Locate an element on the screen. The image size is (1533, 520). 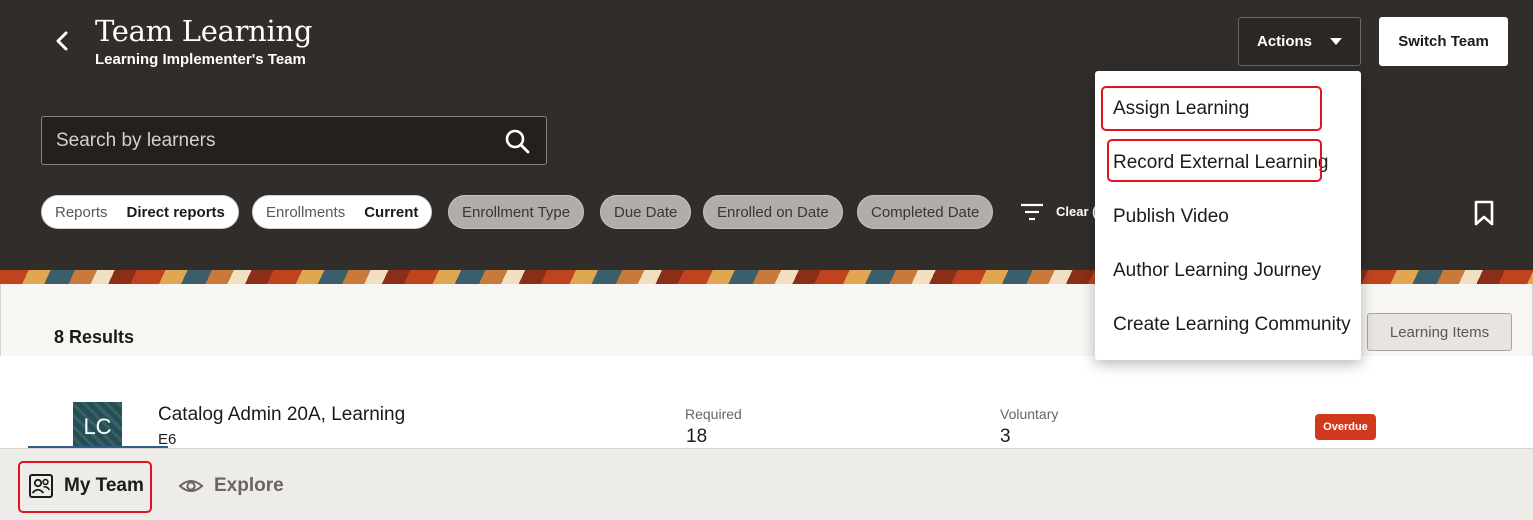
filter-chip-key: Reports is located at coordinates (81, 212).